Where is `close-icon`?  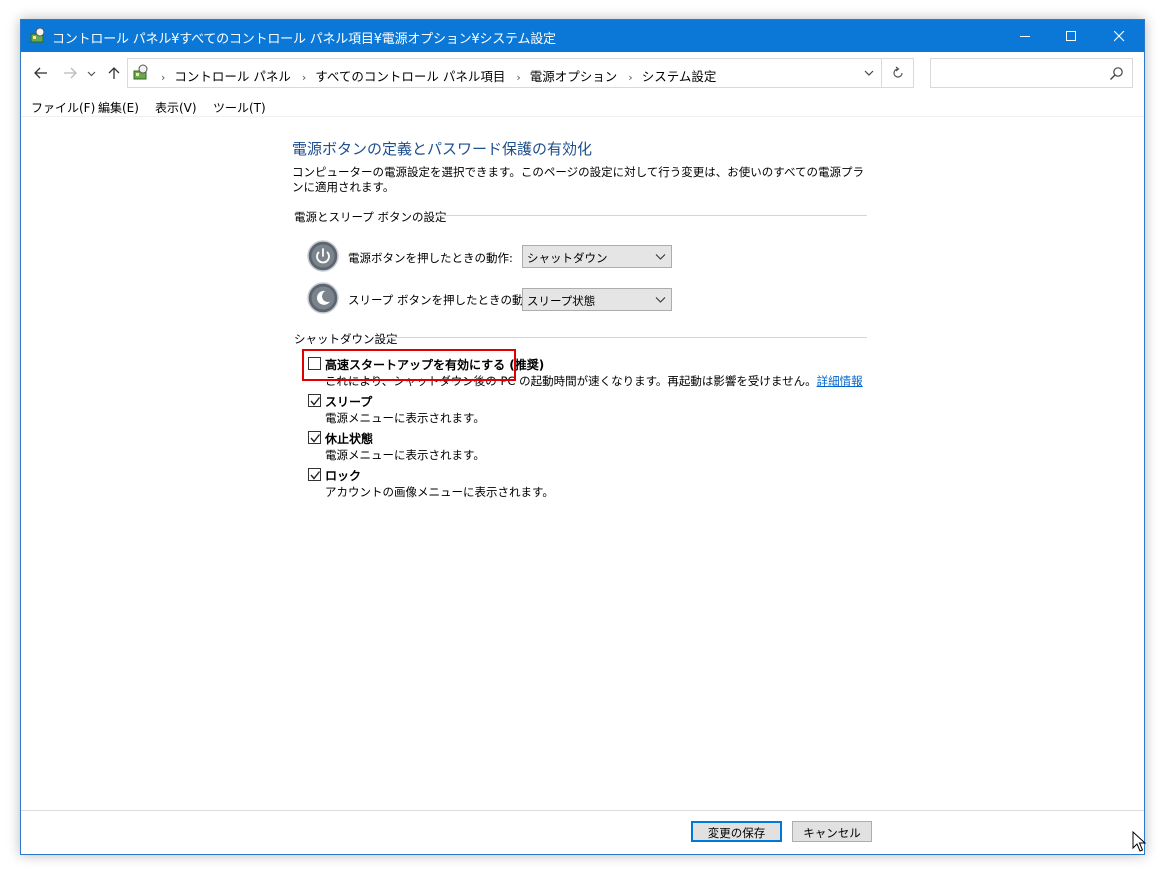
close-icon is located at coordinates (1118, 35).